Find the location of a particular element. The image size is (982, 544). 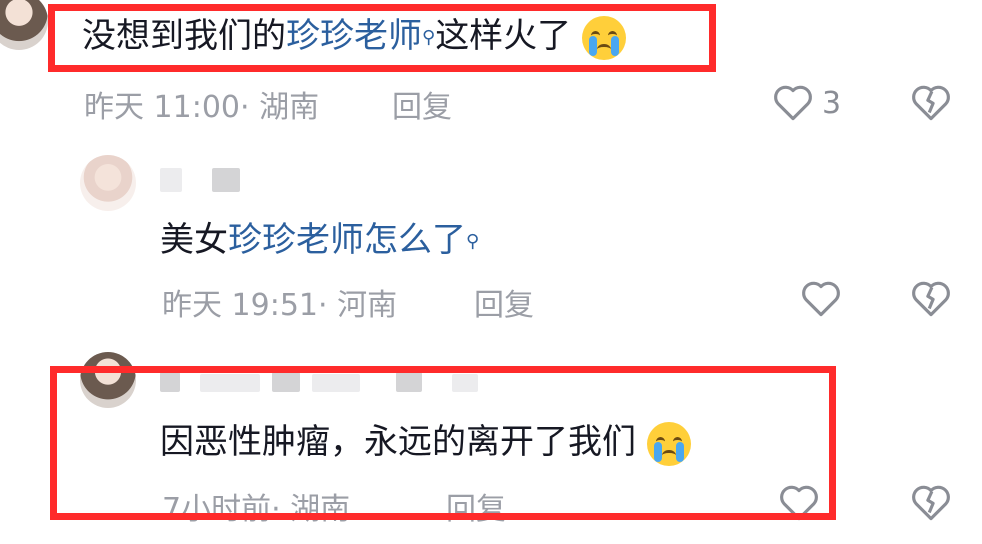

comment-meta: 昨天 19:51· 河南 is located at coordinates (279, 302).